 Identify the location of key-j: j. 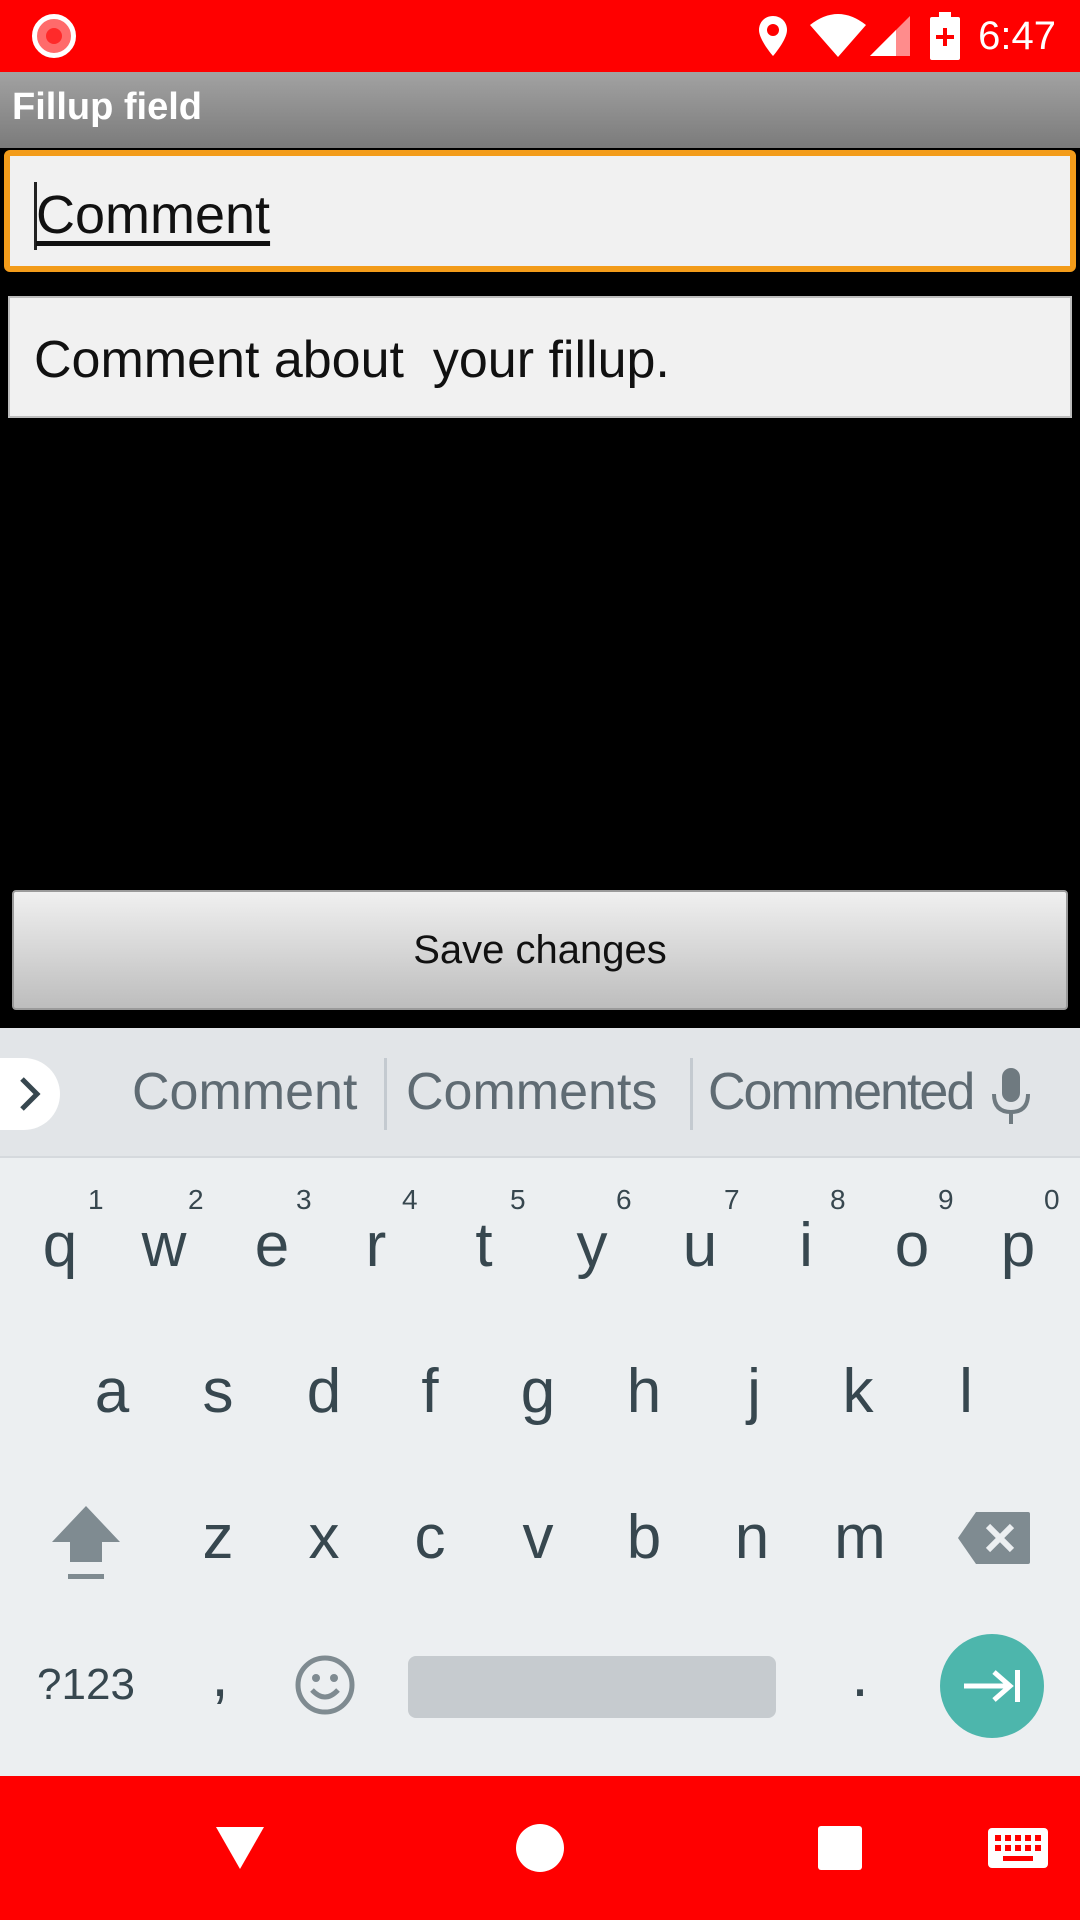
(754, 1391).